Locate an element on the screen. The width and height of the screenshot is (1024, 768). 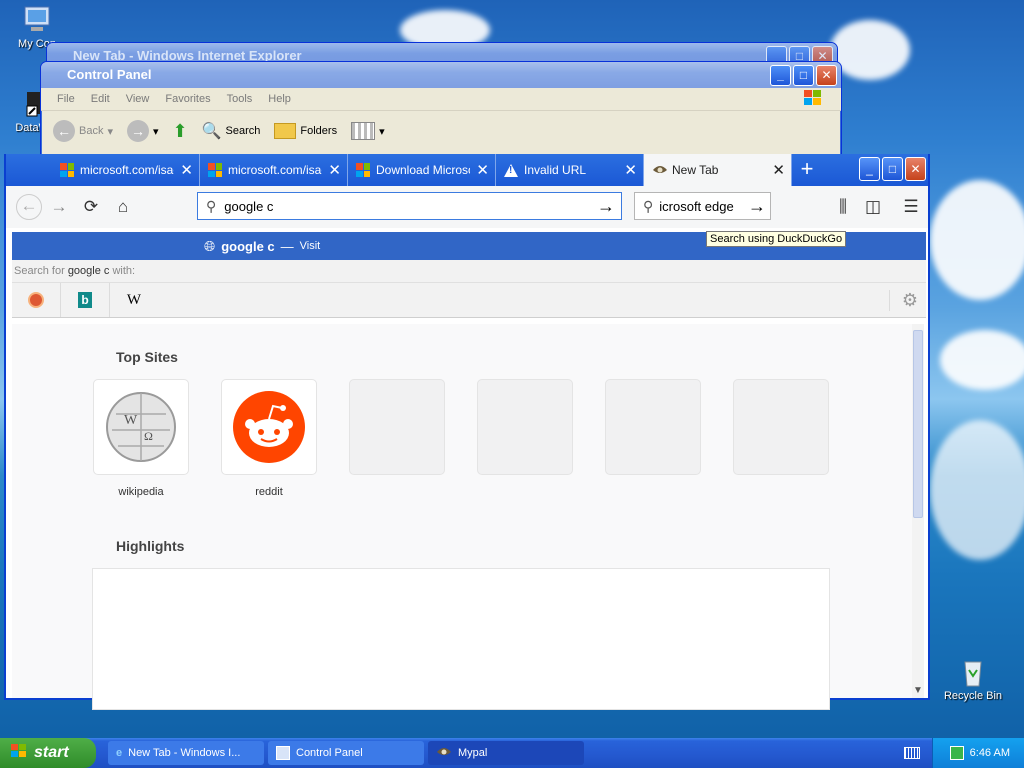
clock: 6:46 AM is located at coordinates (990, 753).